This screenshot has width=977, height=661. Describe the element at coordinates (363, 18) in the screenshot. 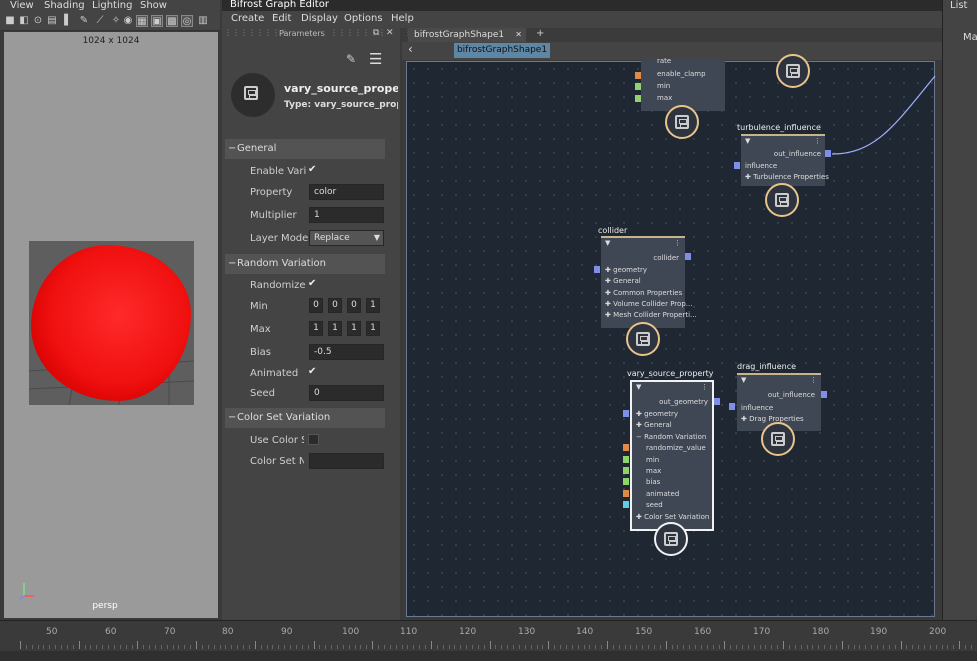

I see `menu-options: Options` at that location.